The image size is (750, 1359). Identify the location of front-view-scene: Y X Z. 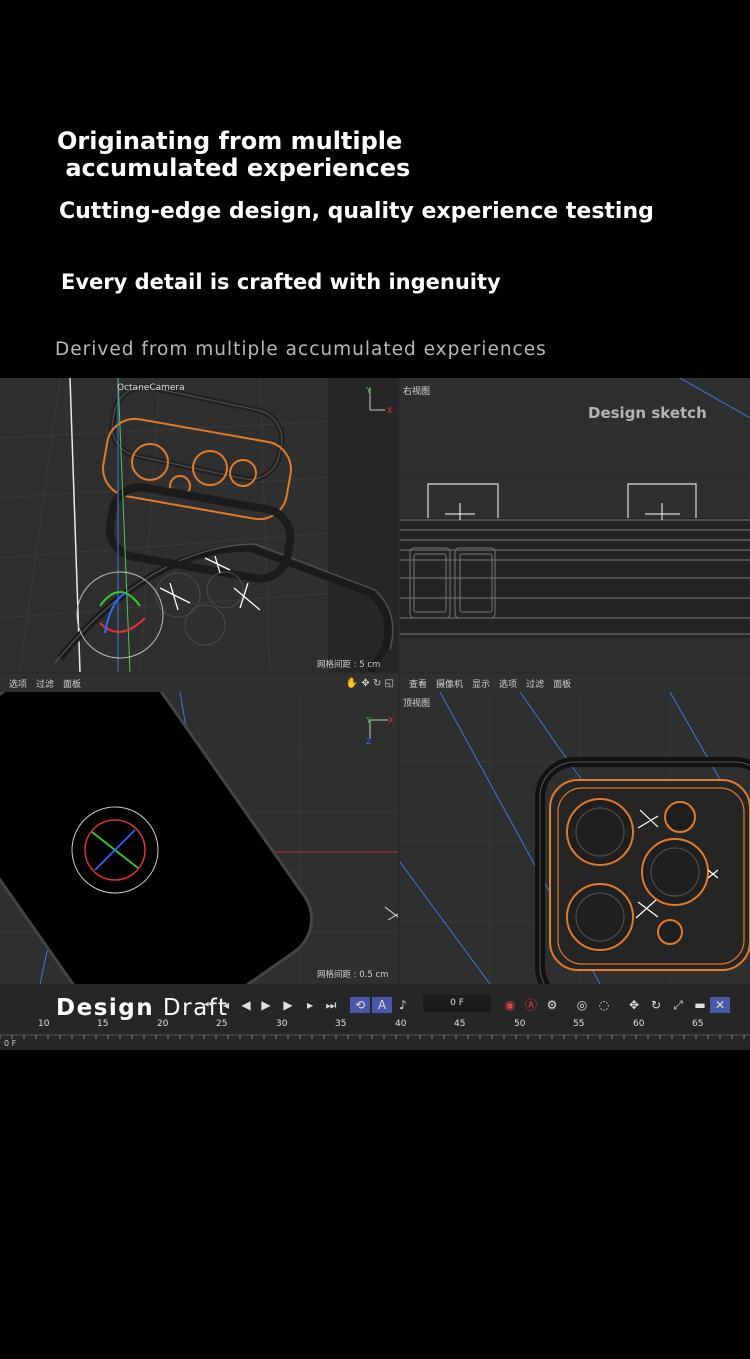
(199, 838).